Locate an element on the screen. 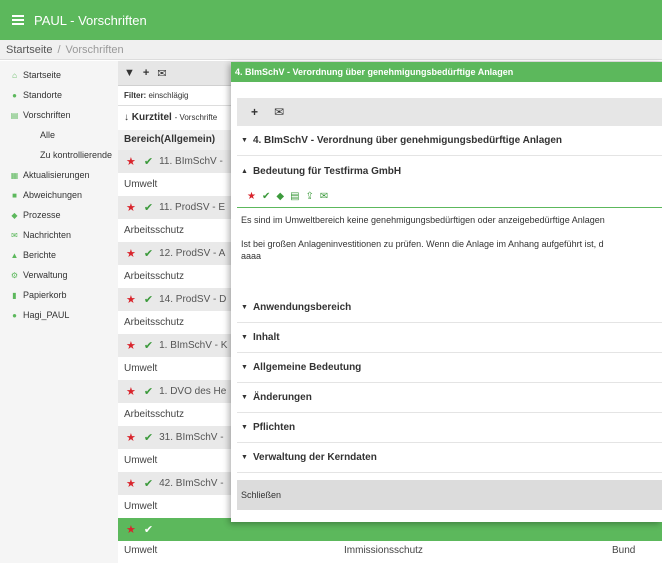 This screenshot has width=662, height=563. flag-icon: ■ is located at coordinates (14, 195).